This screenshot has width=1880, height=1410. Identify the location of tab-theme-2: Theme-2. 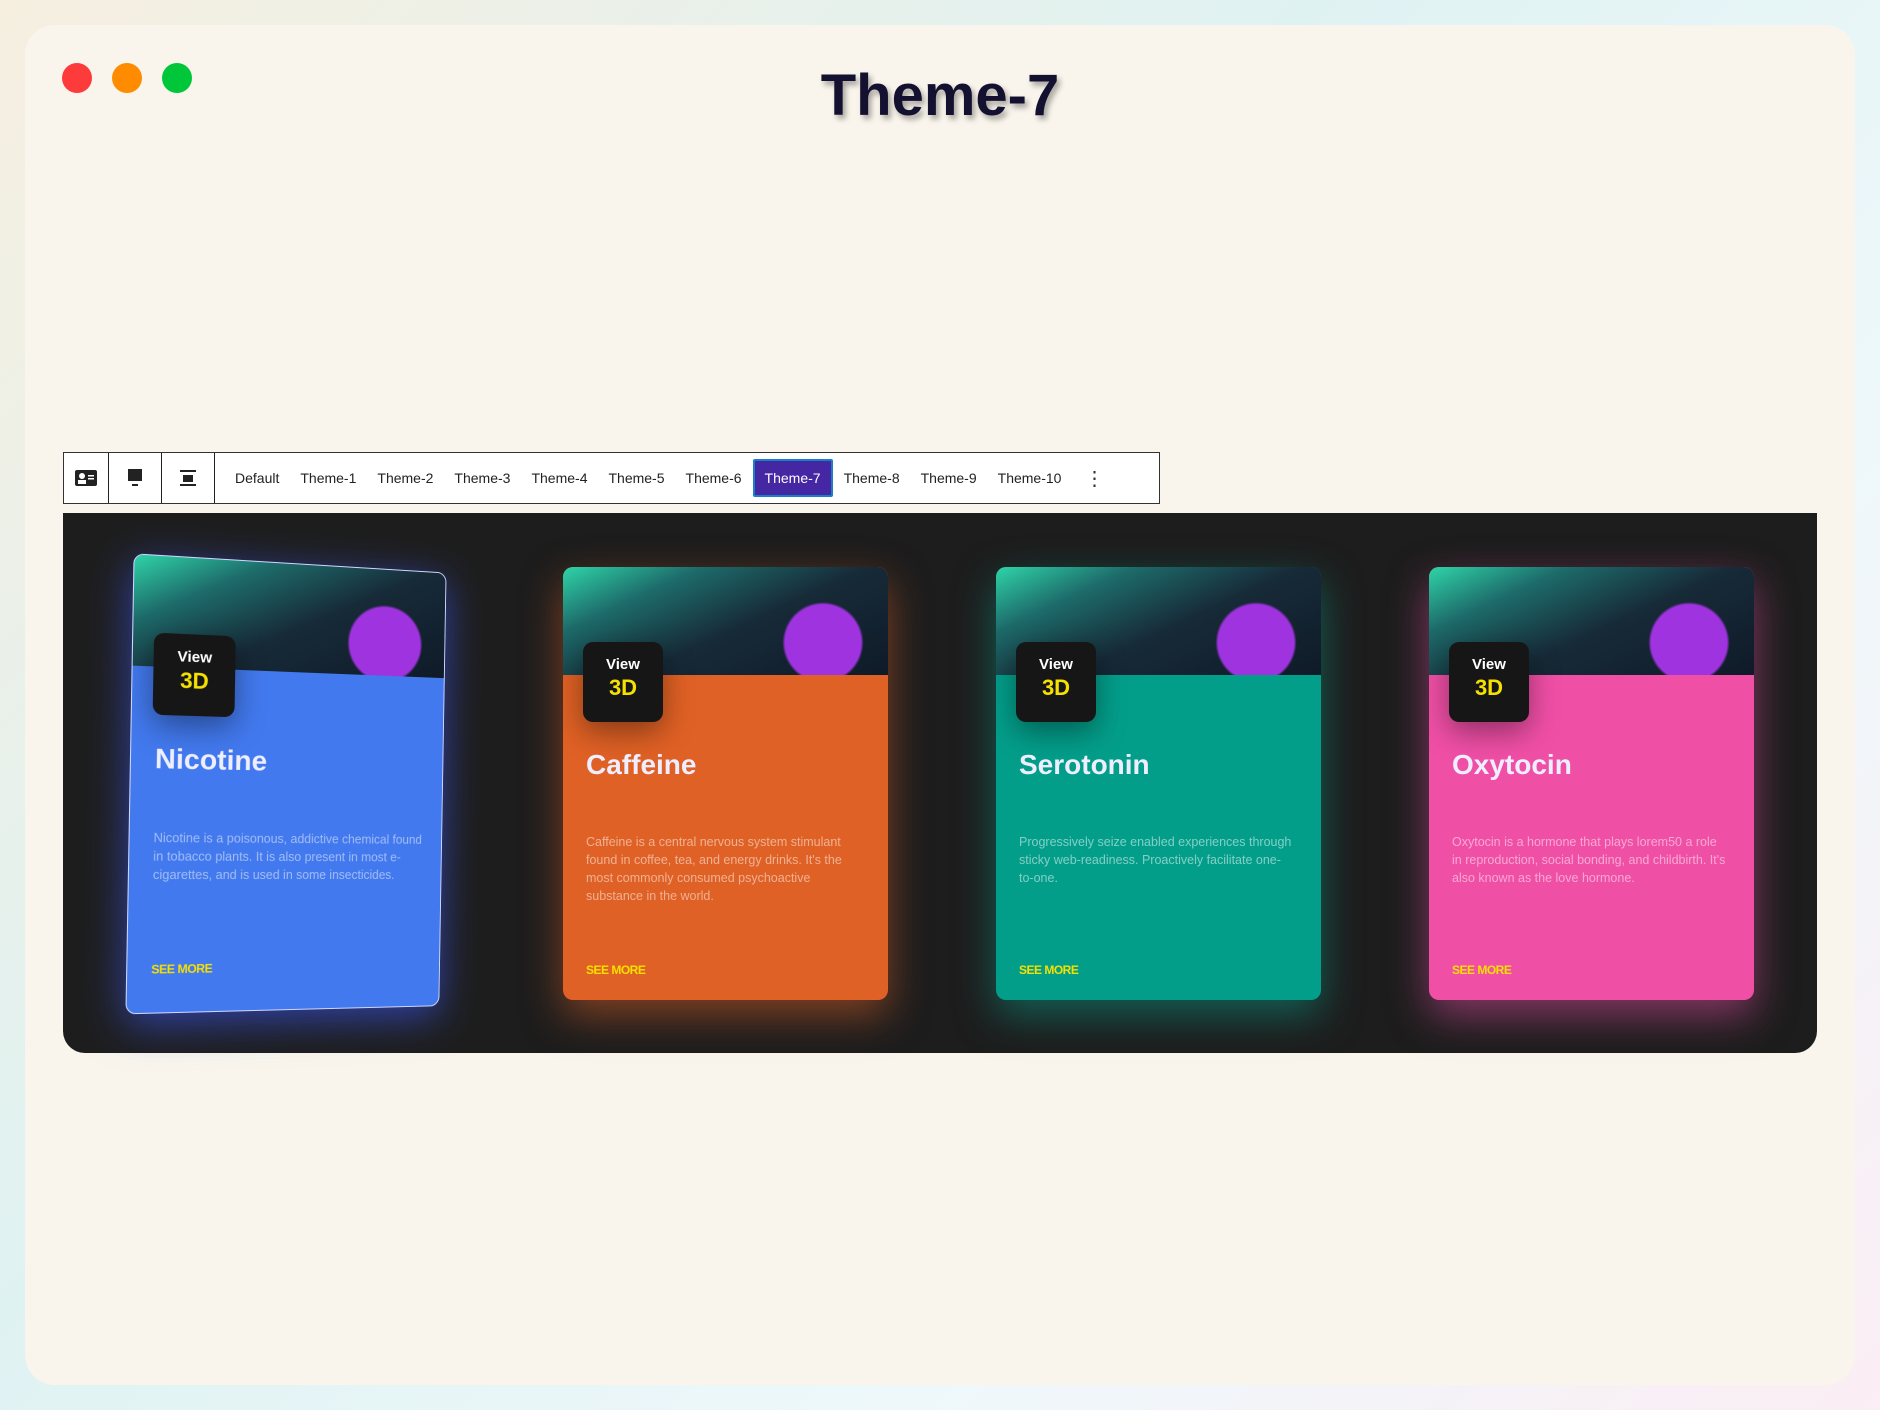
(405, 478).